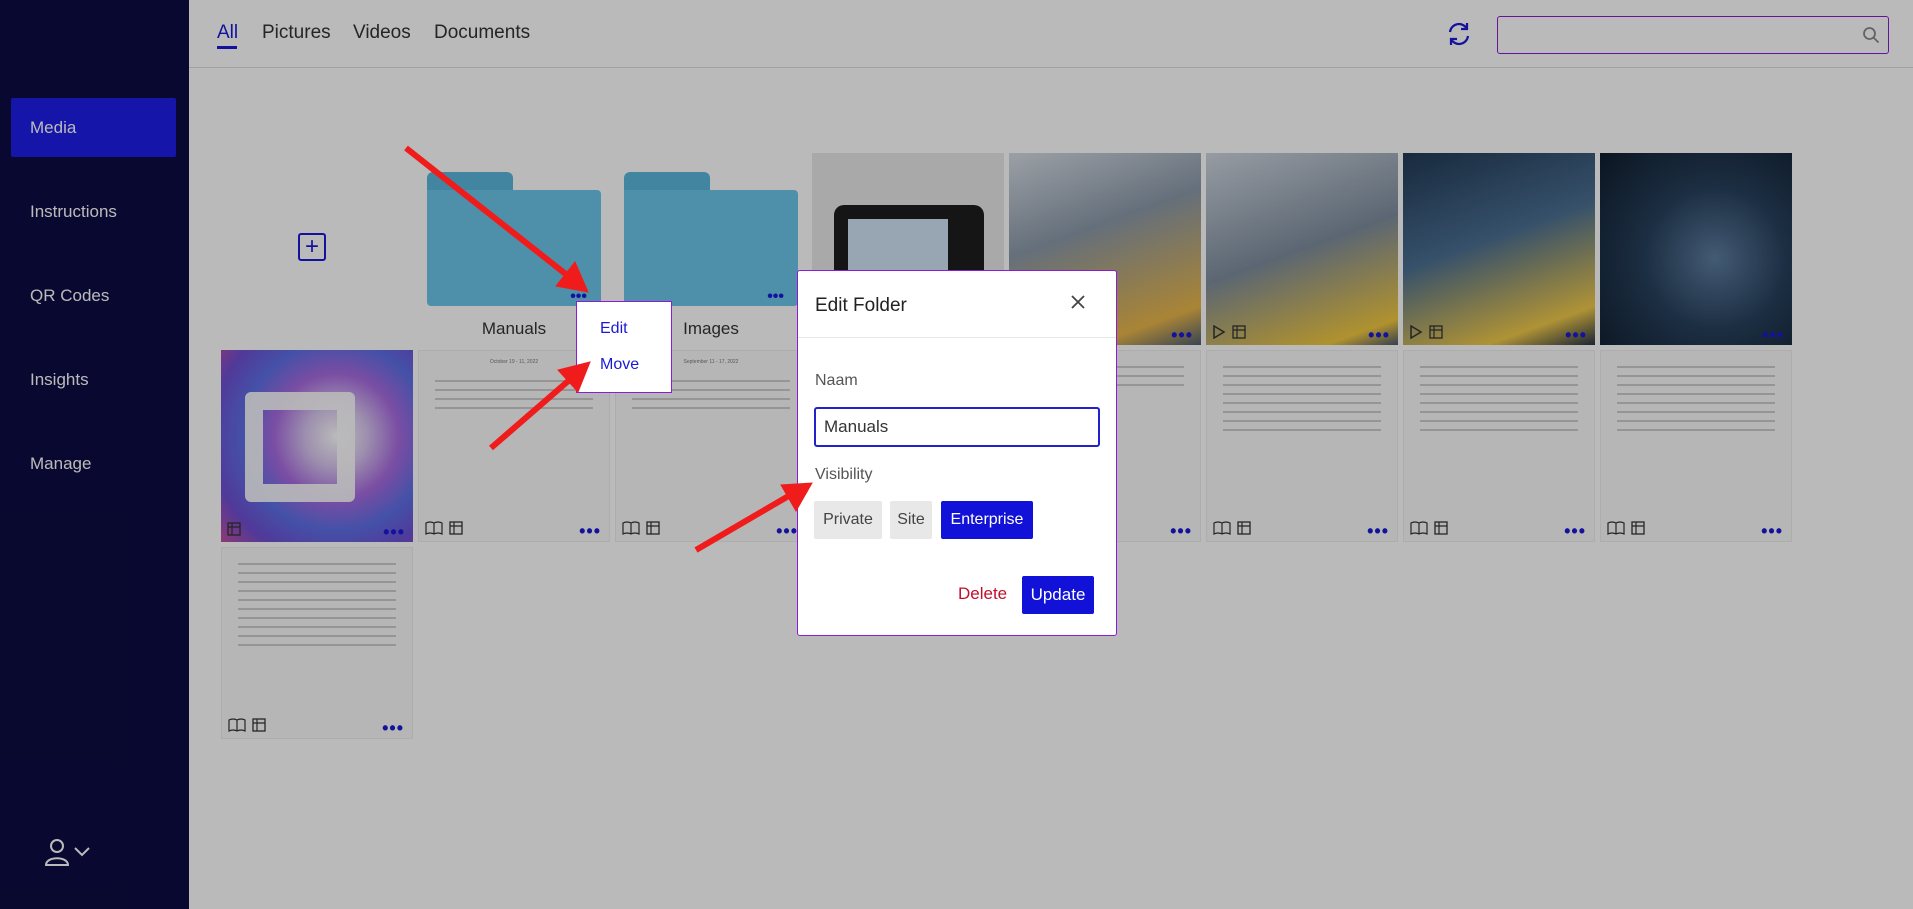  What do you see at coordinates (848, 520) in the screenshot?
I see `visibility-private-button: Private` at bounding box center [848, 520].